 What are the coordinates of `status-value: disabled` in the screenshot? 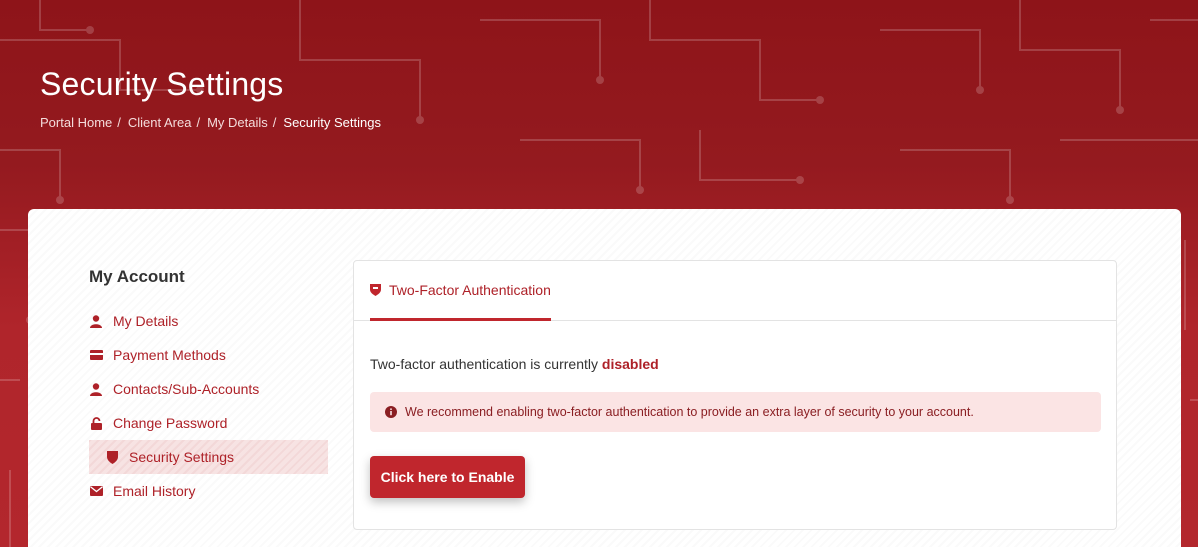 It's located at (630, 364).